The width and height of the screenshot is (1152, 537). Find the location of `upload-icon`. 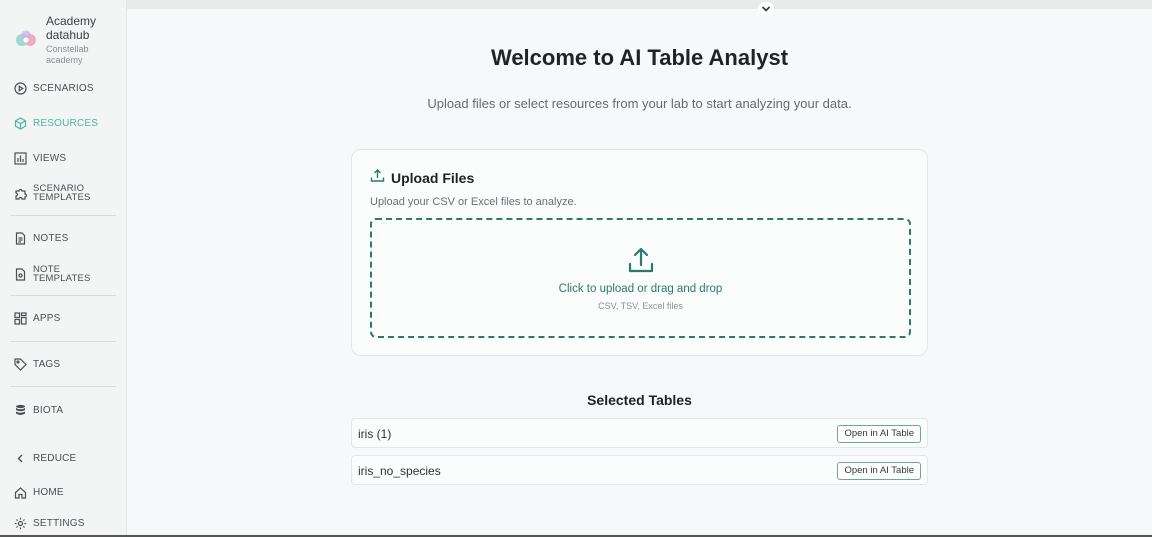

upload-icon is located at coordinates (377, 178).